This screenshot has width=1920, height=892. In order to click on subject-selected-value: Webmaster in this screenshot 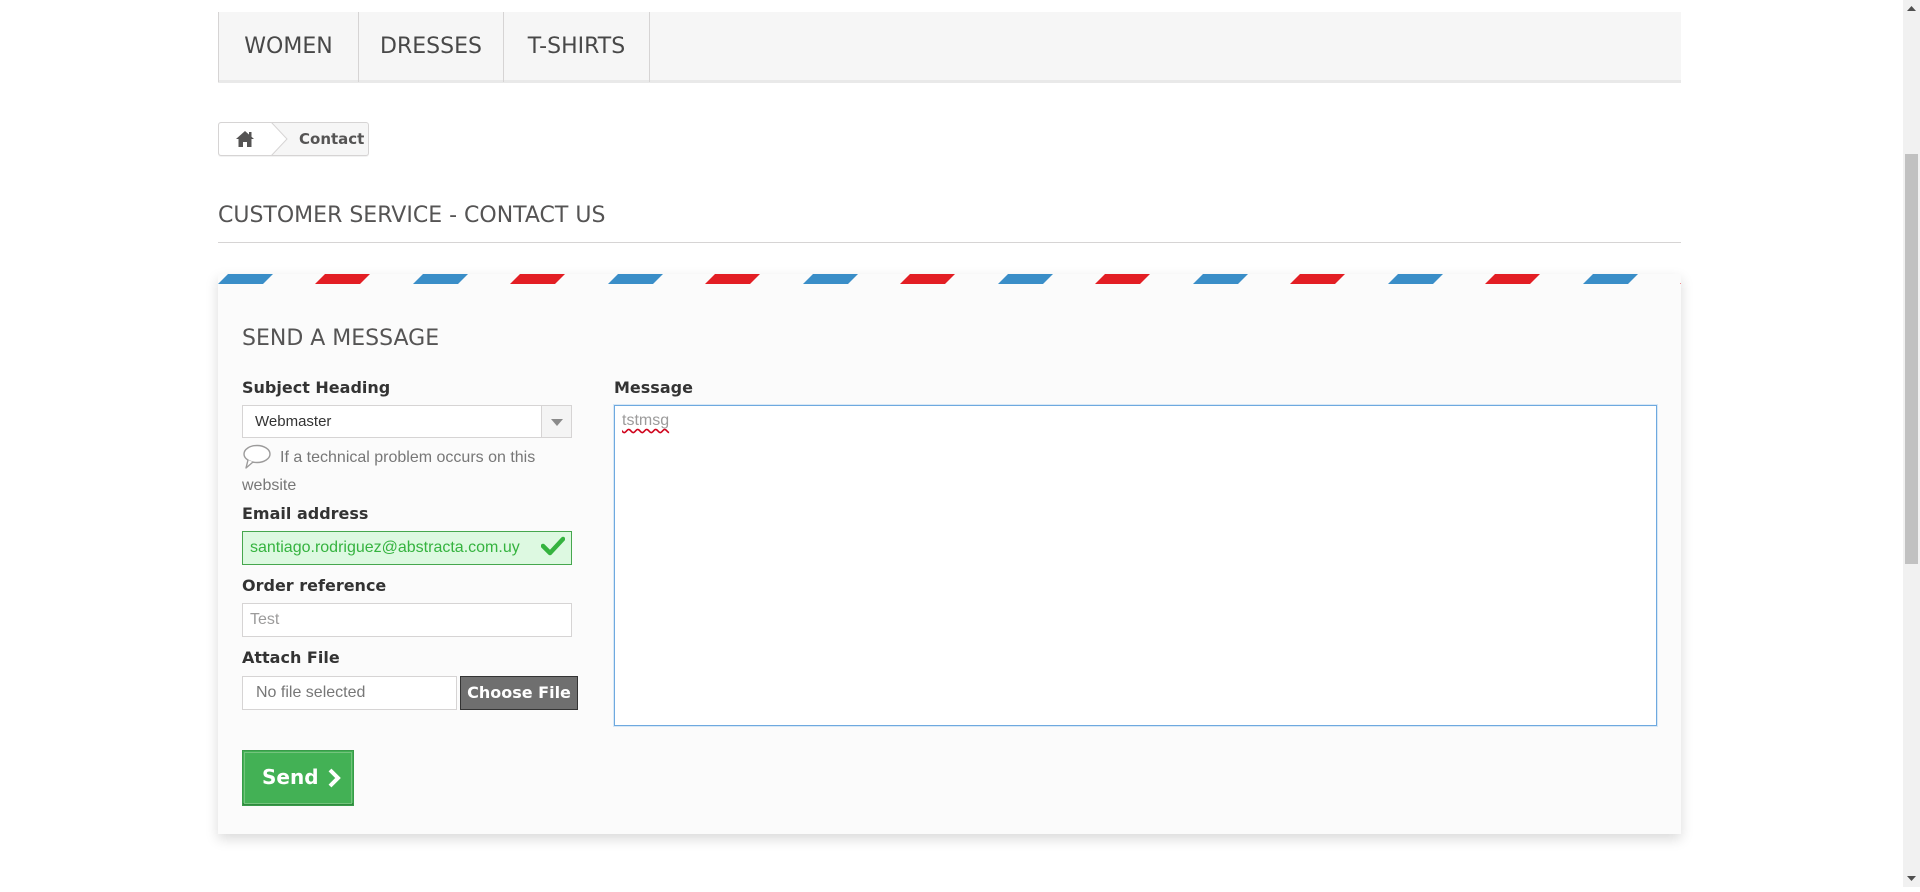, I will do `click(293, 421)`.